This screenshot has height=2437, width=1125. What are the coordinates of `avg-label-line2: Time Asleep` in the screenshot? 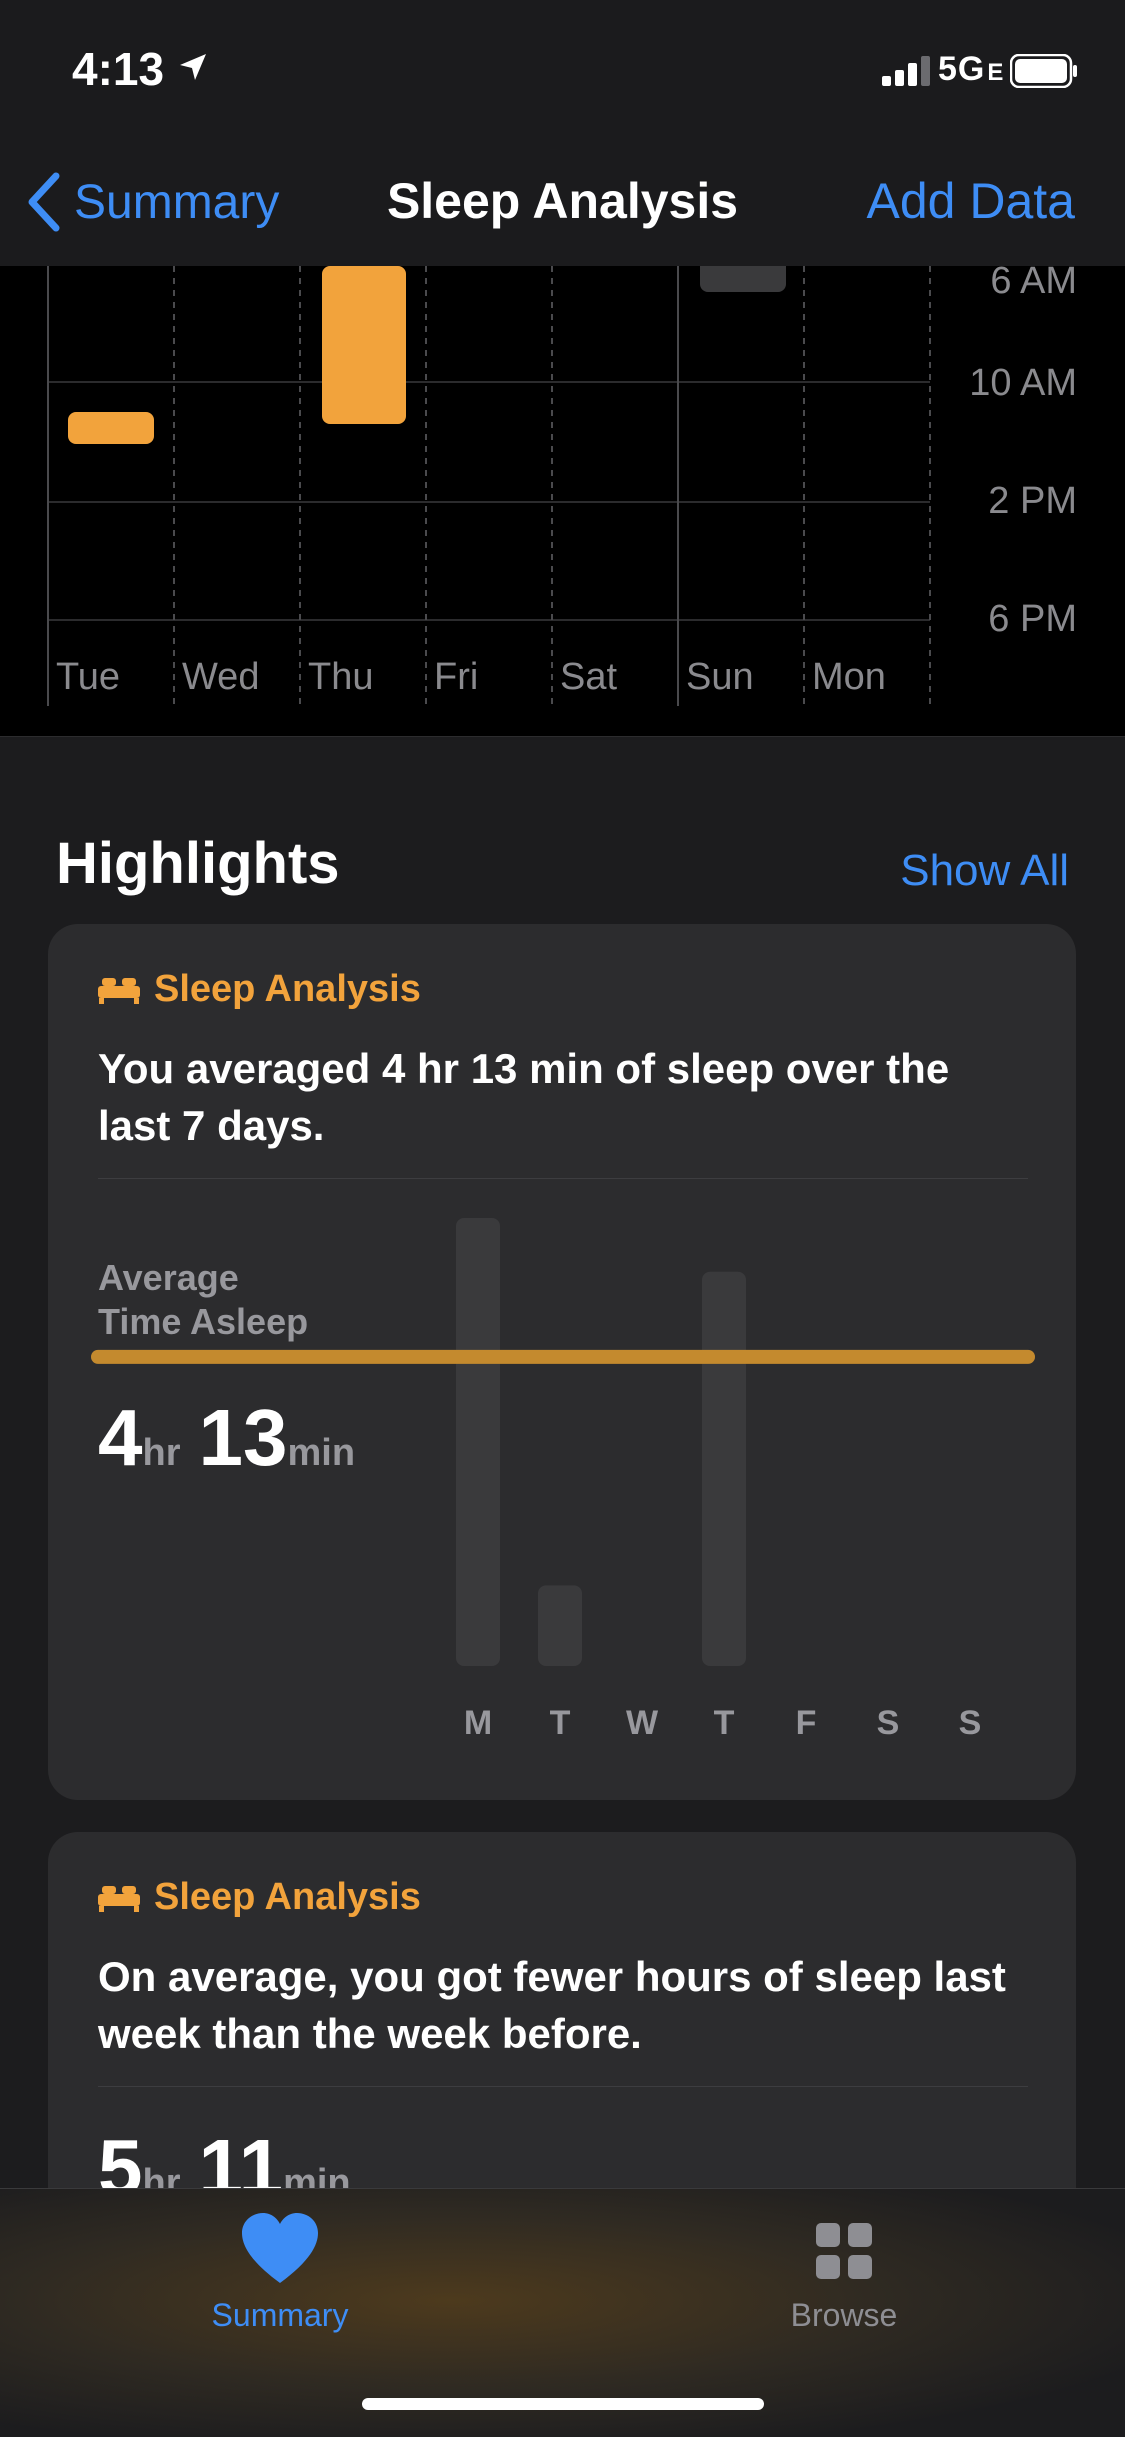 It's located at (203, 1321).